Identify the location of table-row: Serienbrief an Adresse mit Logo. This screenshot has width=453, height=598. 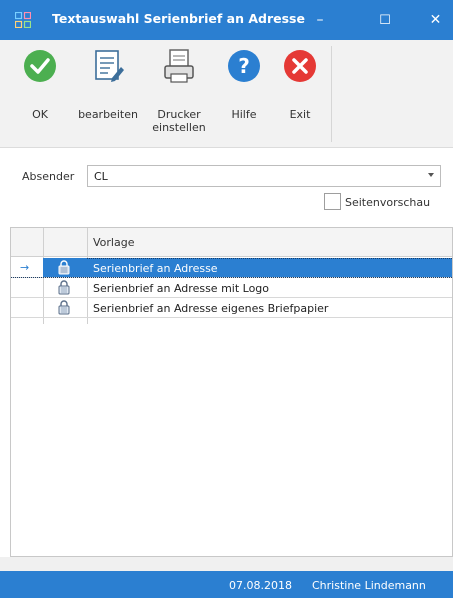
(231, 288).